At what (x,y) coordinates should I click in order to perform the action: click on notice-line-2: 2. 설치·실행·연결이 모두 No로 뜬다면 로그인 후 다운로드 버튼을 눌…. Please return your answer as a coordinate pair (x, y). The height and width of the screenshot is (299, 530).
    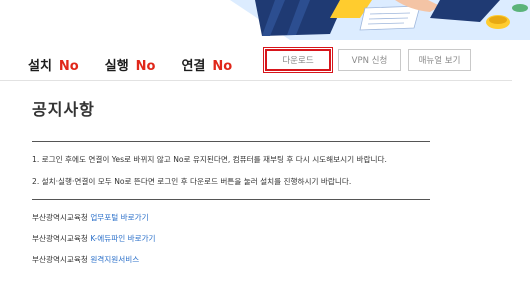
    Looking at the image, I should click on (192, 181).